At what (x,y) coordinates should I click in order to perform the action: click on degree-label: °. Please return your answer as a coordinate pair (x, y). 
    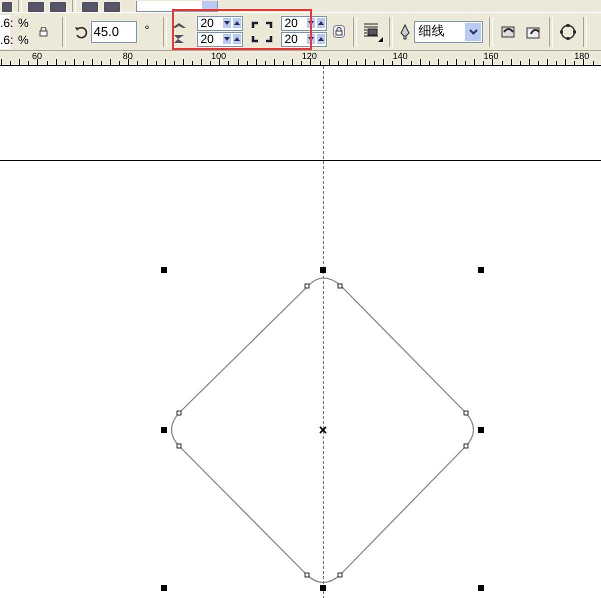
    Looking at the image, I should click on (147, 29).